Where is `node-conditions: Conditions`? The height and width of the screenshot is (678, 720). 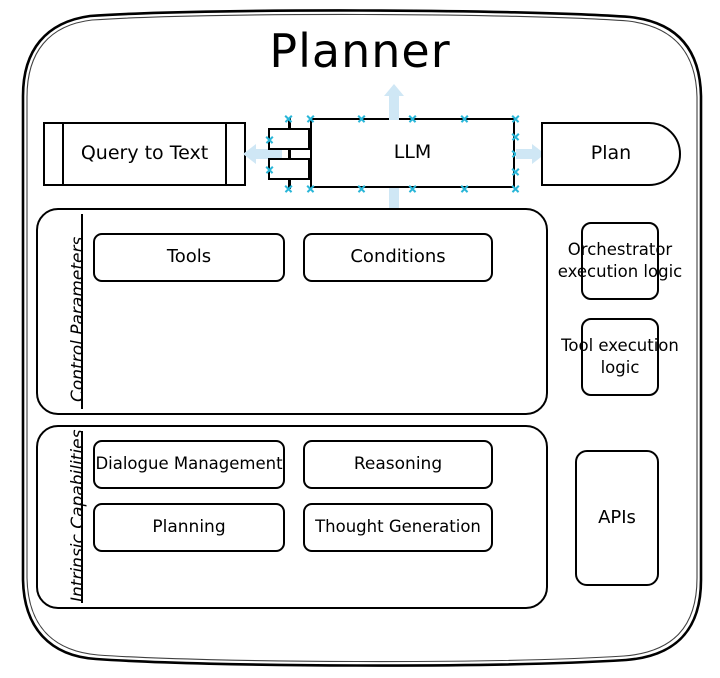 node-conditions: Conditions is located at coordinates (398, 257).